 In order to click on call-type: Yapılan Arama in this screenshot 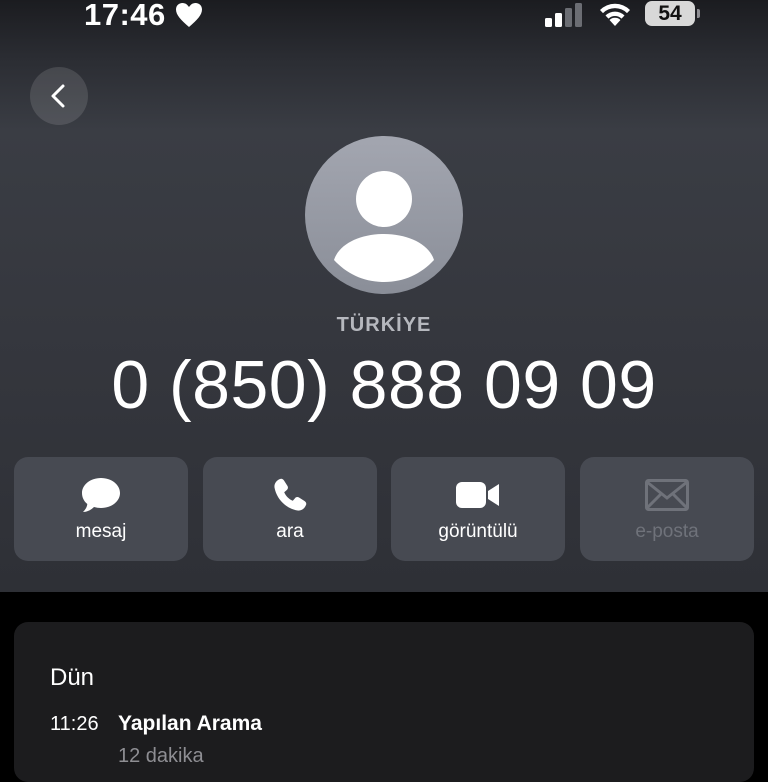, I will do `click(190, 723)`.